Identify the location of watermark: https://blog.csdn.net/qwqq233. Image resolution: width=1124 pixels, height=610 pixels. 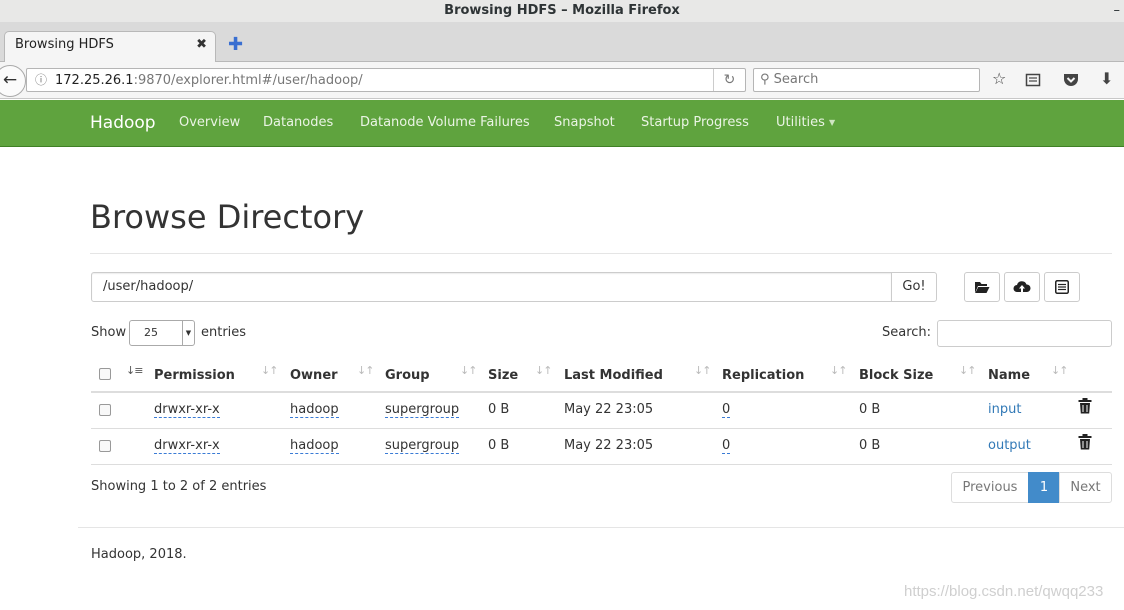
(1004, 591).